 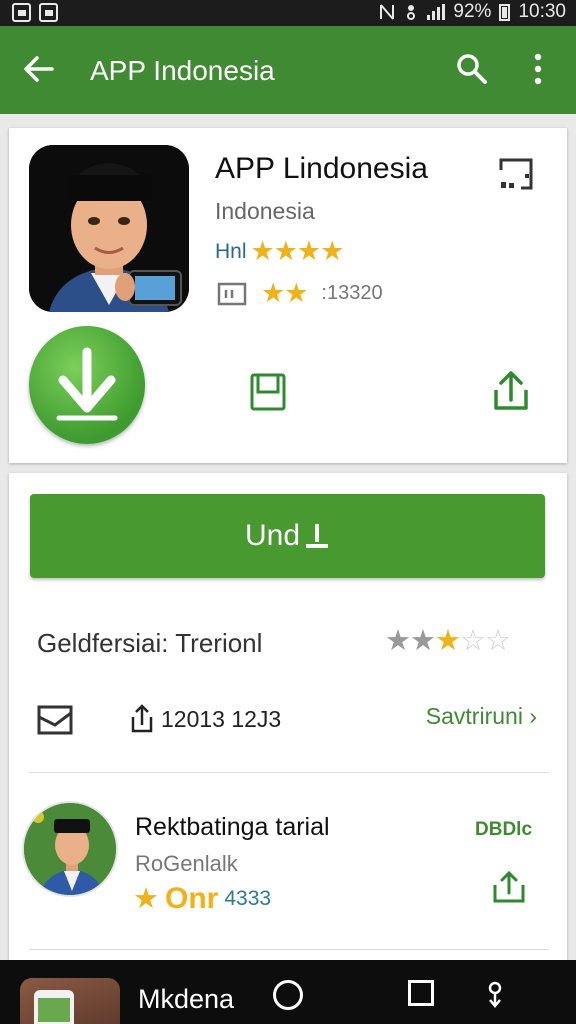 I want to click on star-icon: ★, so click(x=146, y=899).